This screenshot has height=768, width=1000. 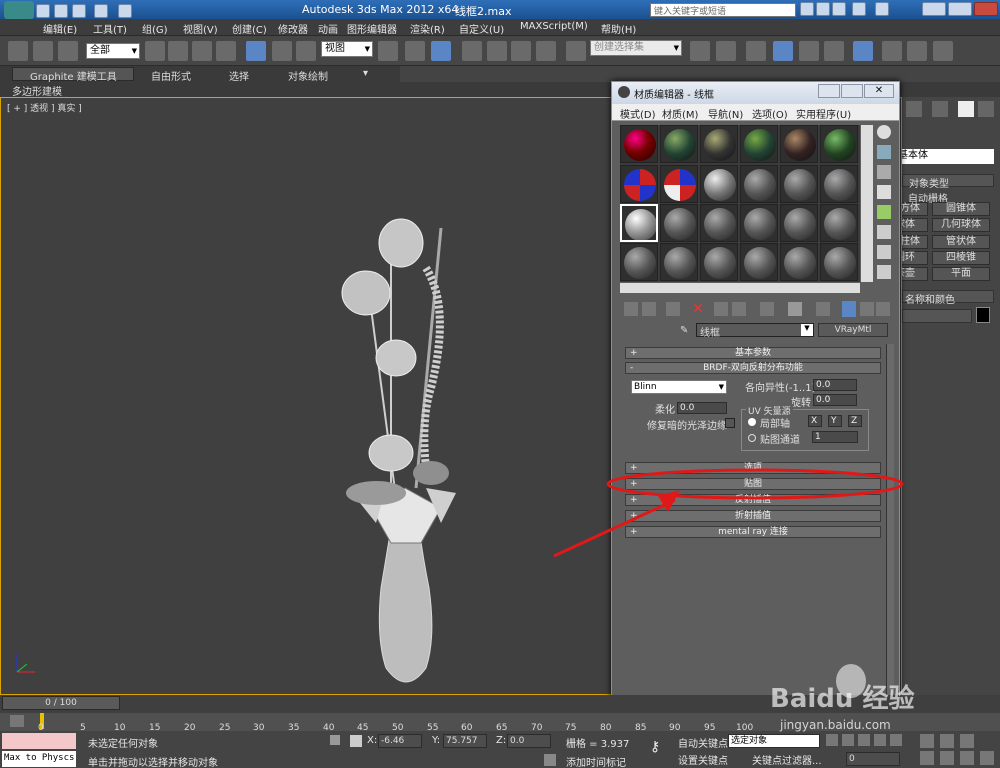 I want to click on redo-icon, so click(x=125, y=11).